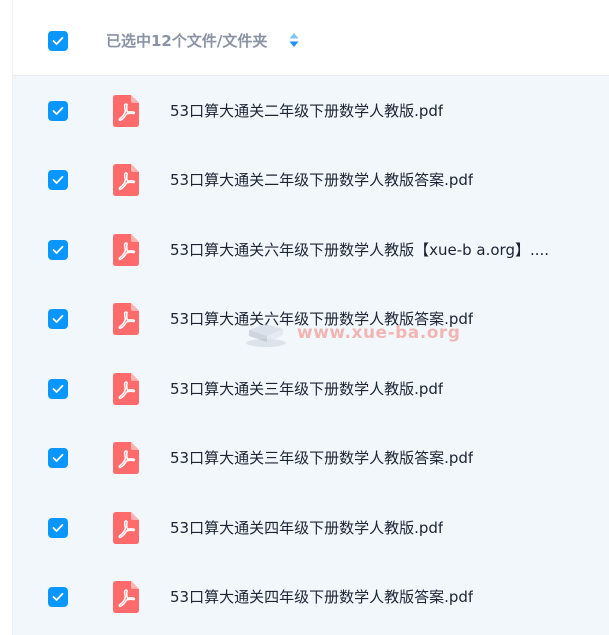 The height and width of the screenshot is (635, 609). Describe the element at coordinates (306, 111) in the screenshot. I see `file-name: 53口算大通关二年级下册数学人教版.pdf` at that location.